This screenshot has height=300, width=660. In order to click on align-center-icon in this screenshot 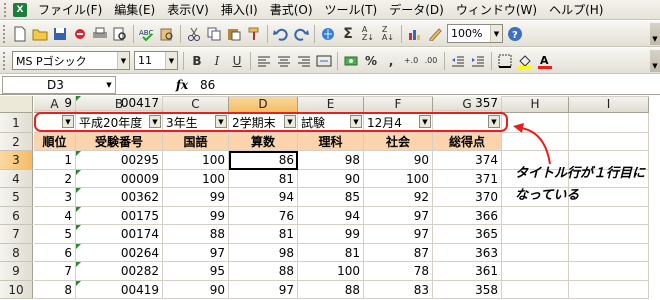, I will do `click(284, 61)`.